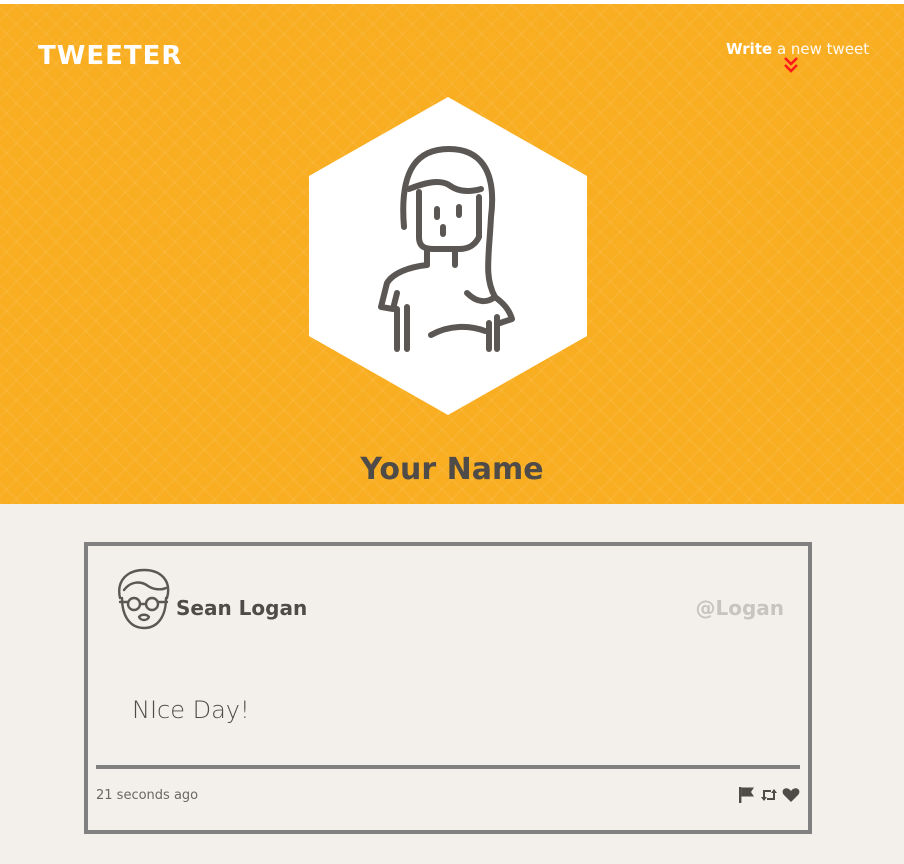 This screenshot has width=904, height=864. What do you see at coordinates (791, 65) in the screenshot?
I see `double-chevron-down-icon` at bounding box center [791, 65].